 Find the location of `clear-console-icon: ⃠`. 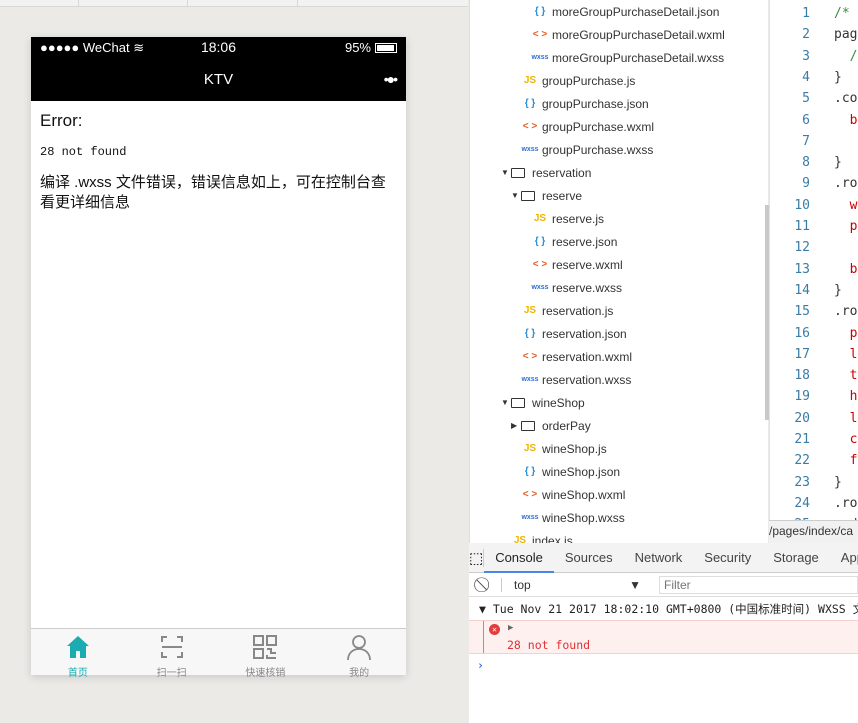

clear-console-icon: ⃠ is located at coordinates (485, 584).